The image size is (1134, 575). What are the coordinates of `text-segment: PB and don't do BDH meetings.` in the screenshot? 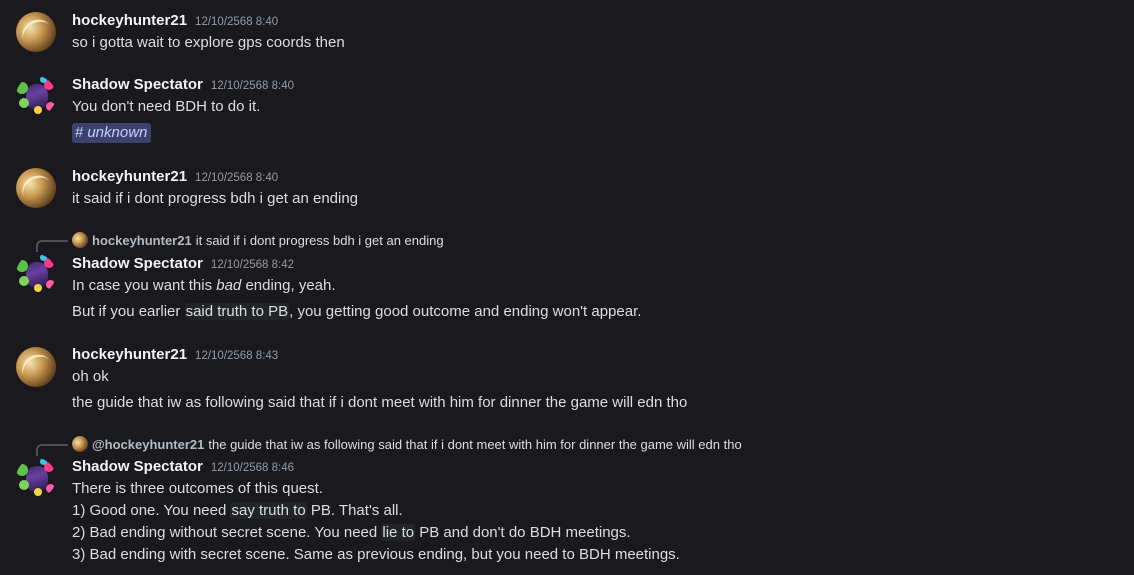 It's located at (523, 532).